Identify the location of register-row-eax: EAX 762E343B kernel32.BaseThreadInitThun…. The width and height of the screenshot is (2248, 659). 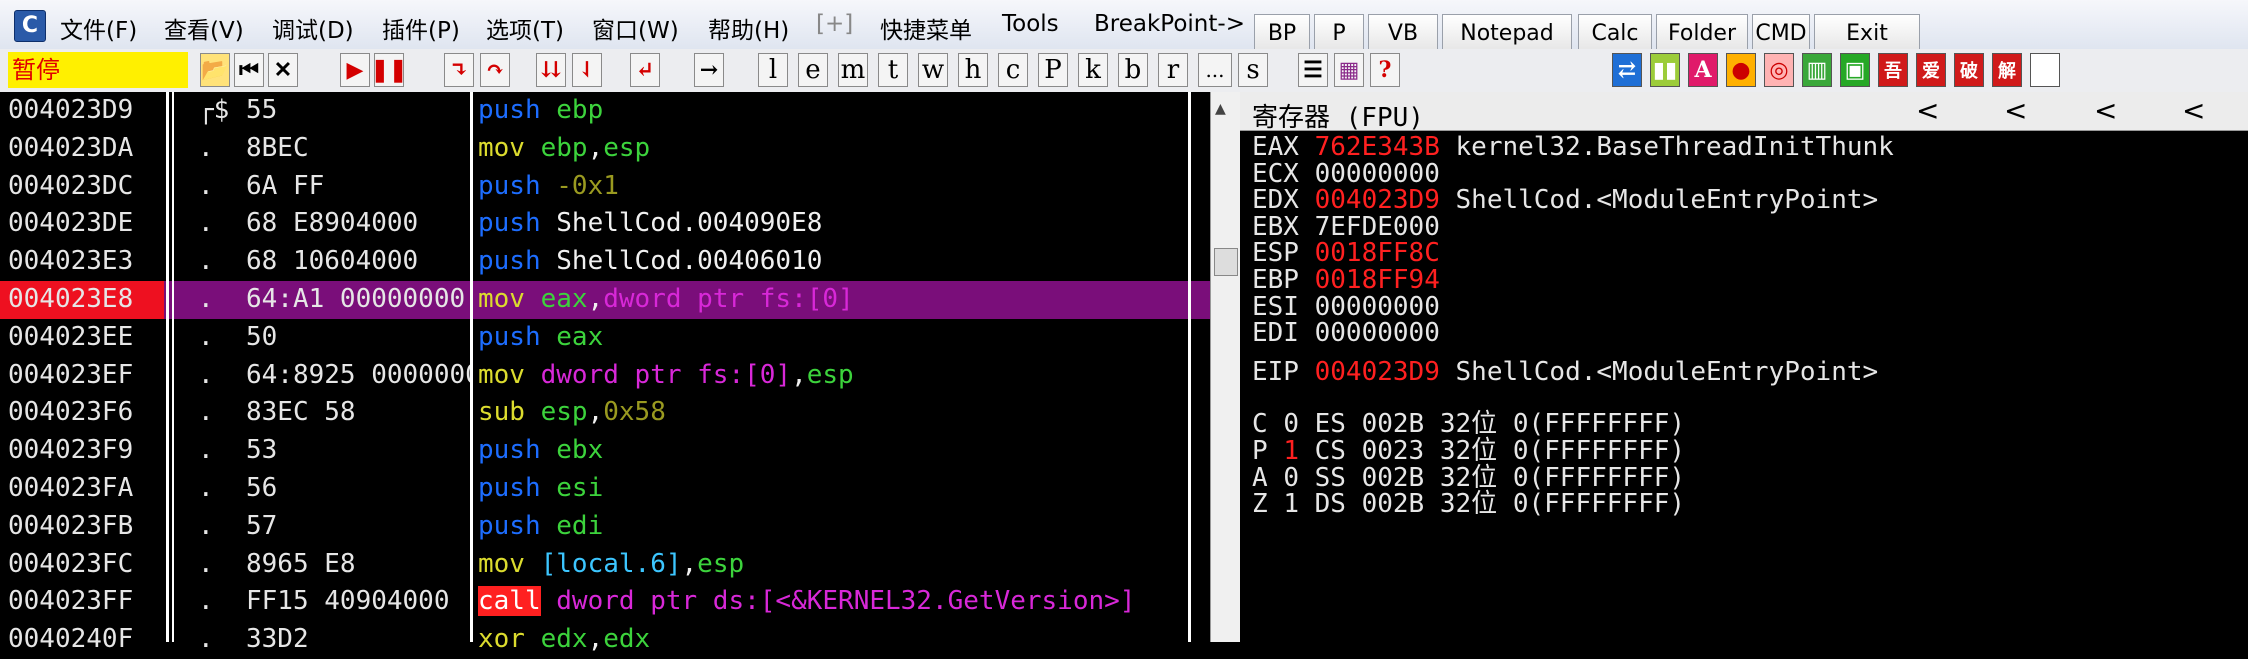
(1573, 147).